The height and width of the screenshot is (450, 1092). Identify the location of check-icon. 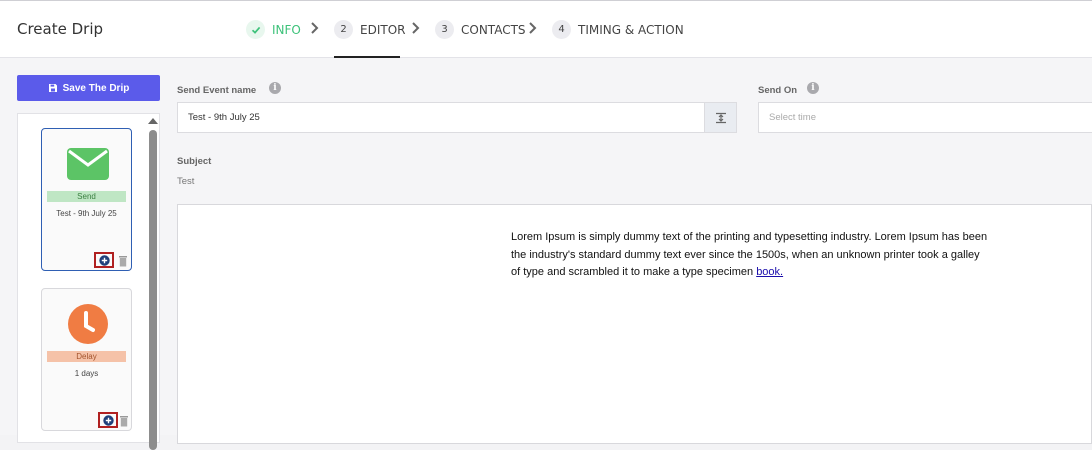
(255, 29).